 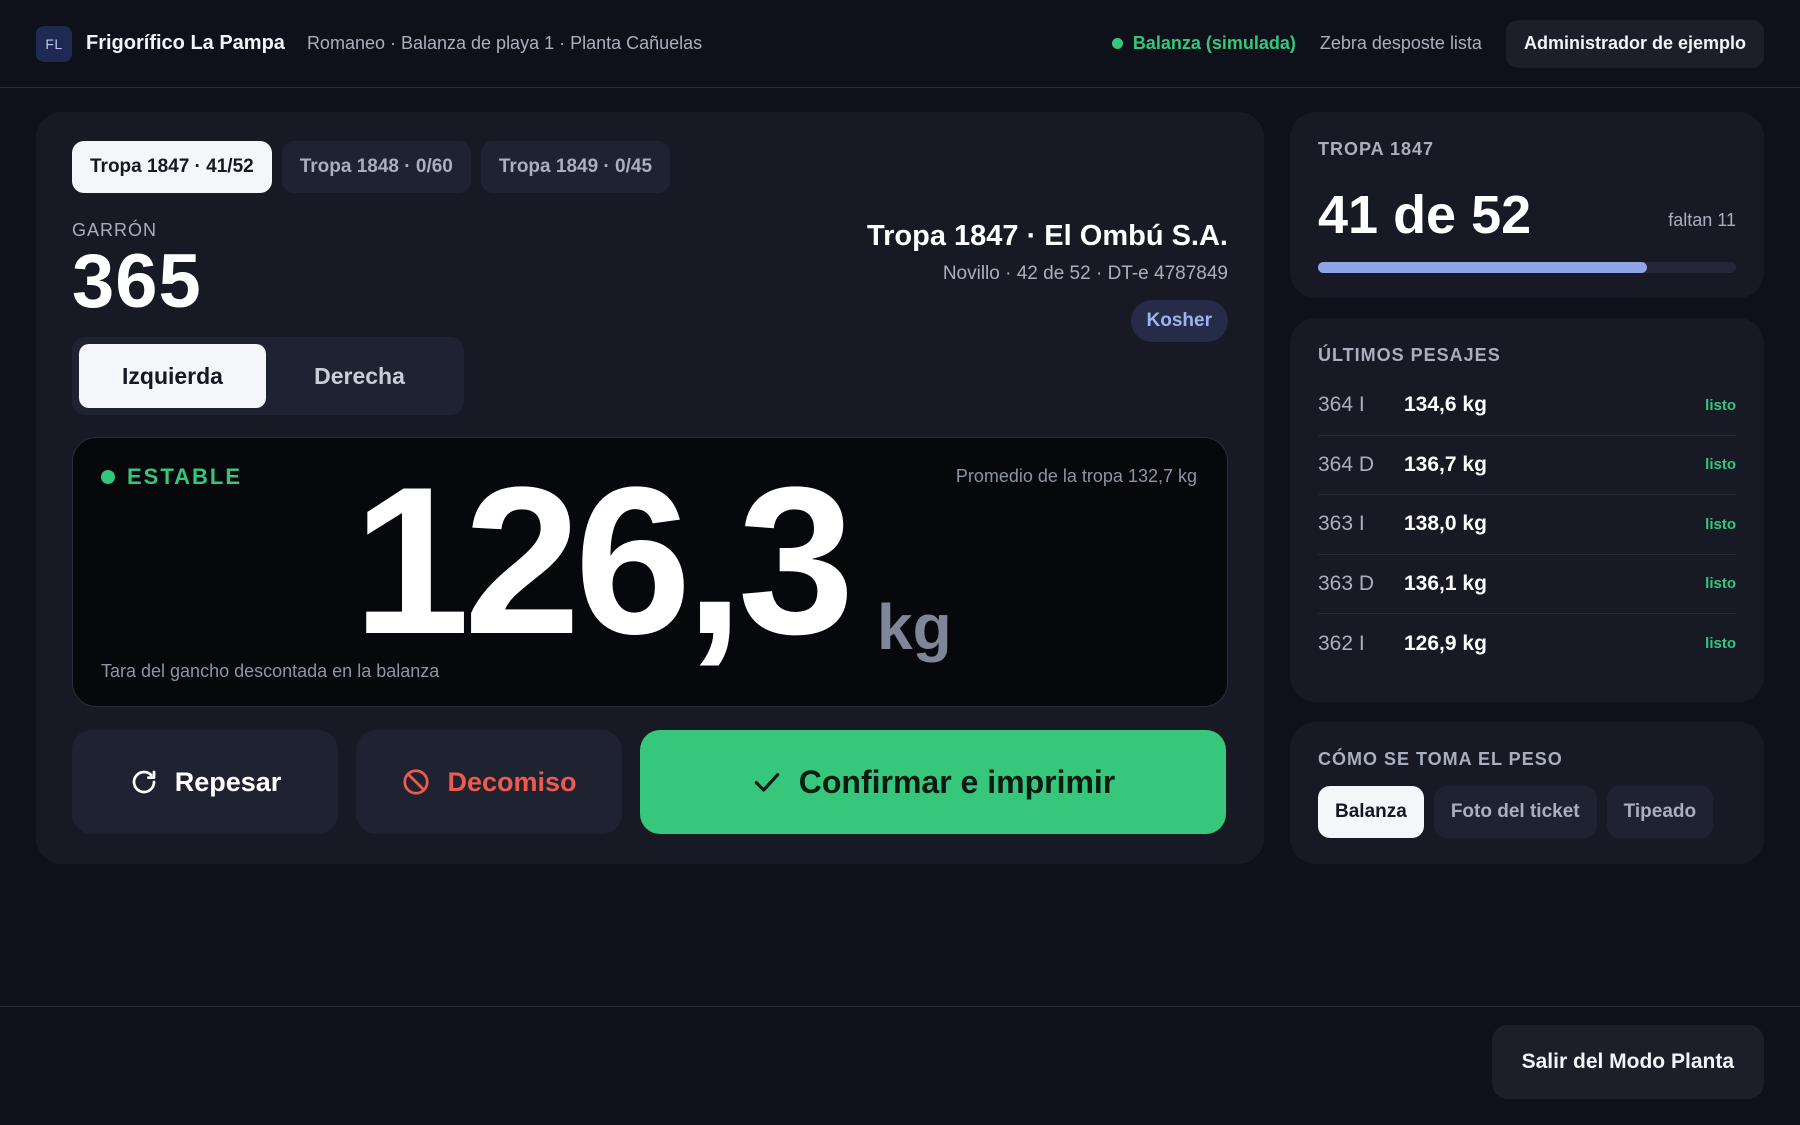 What do you see at coordinates (1527, 406) in the screenshot?
I see `list-item: 364 I 134,6 kg listo` at bounding box center [1527, 406].